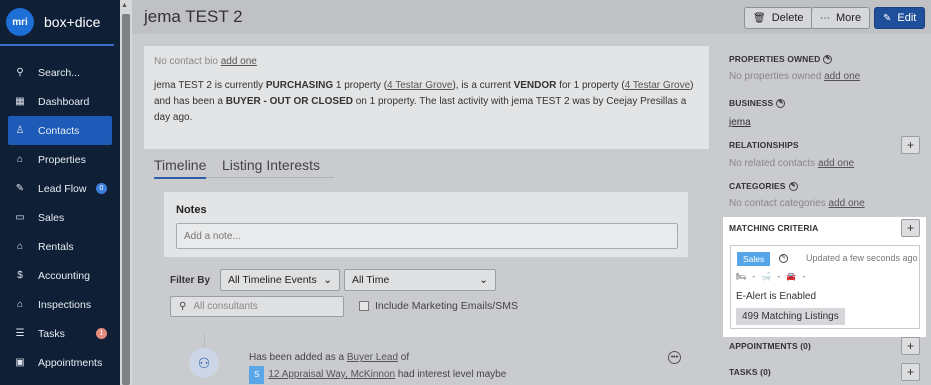  I want to click on time-range-select: All Time ⌄, so click(420, 280).